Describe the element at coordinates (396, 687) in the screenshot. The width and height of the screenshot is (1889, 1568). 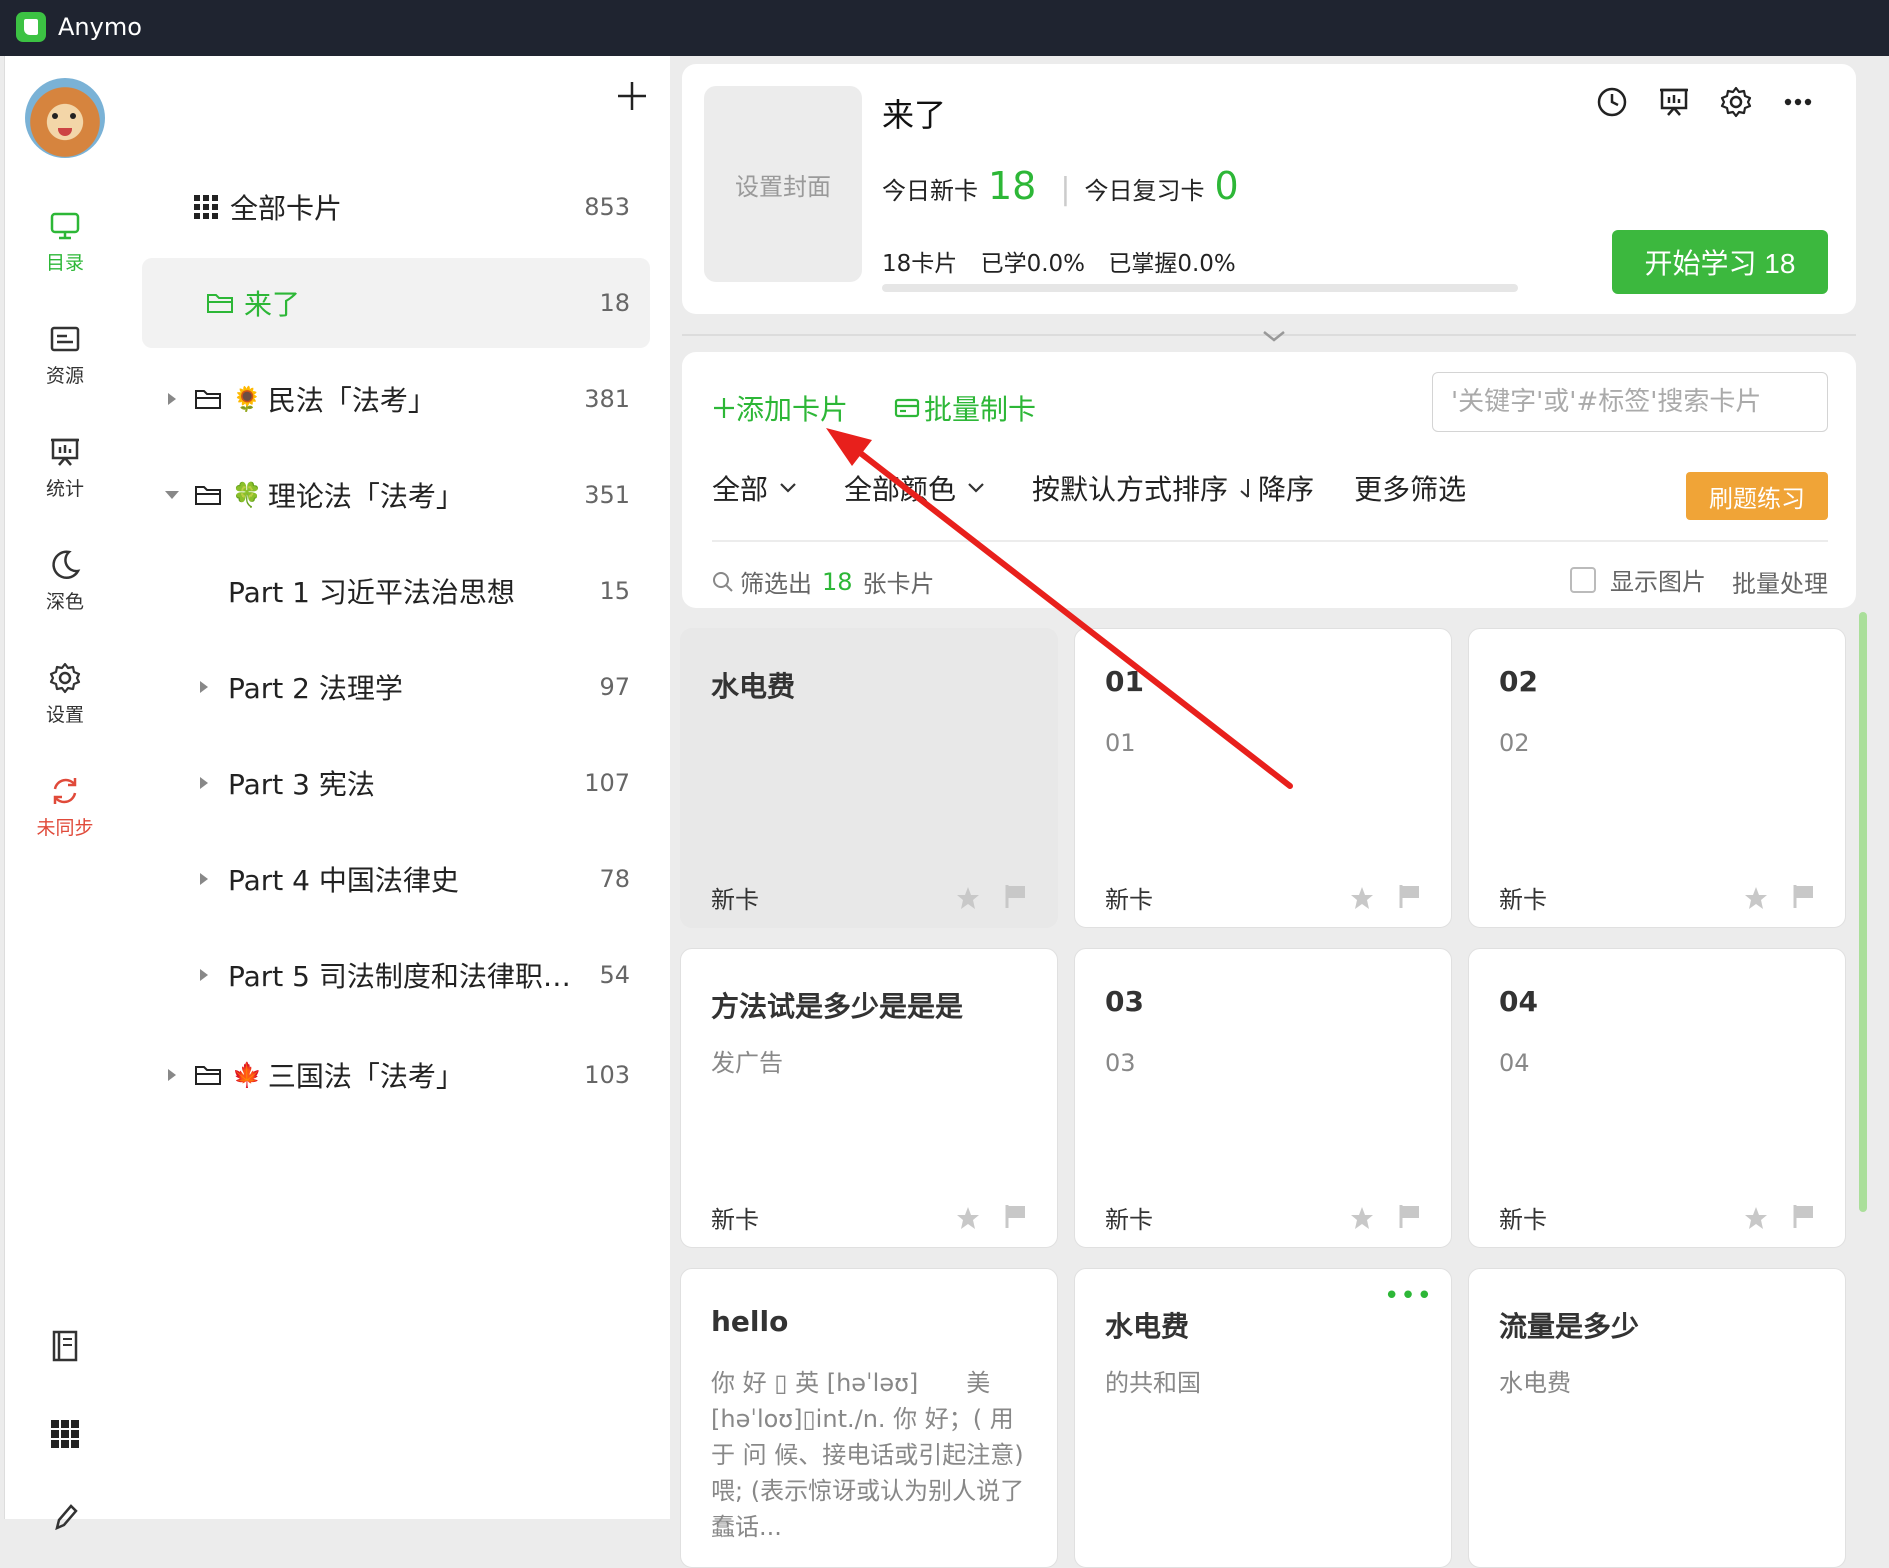
I see `tree-item-part-2: Part 2 法理学 97` at that location.